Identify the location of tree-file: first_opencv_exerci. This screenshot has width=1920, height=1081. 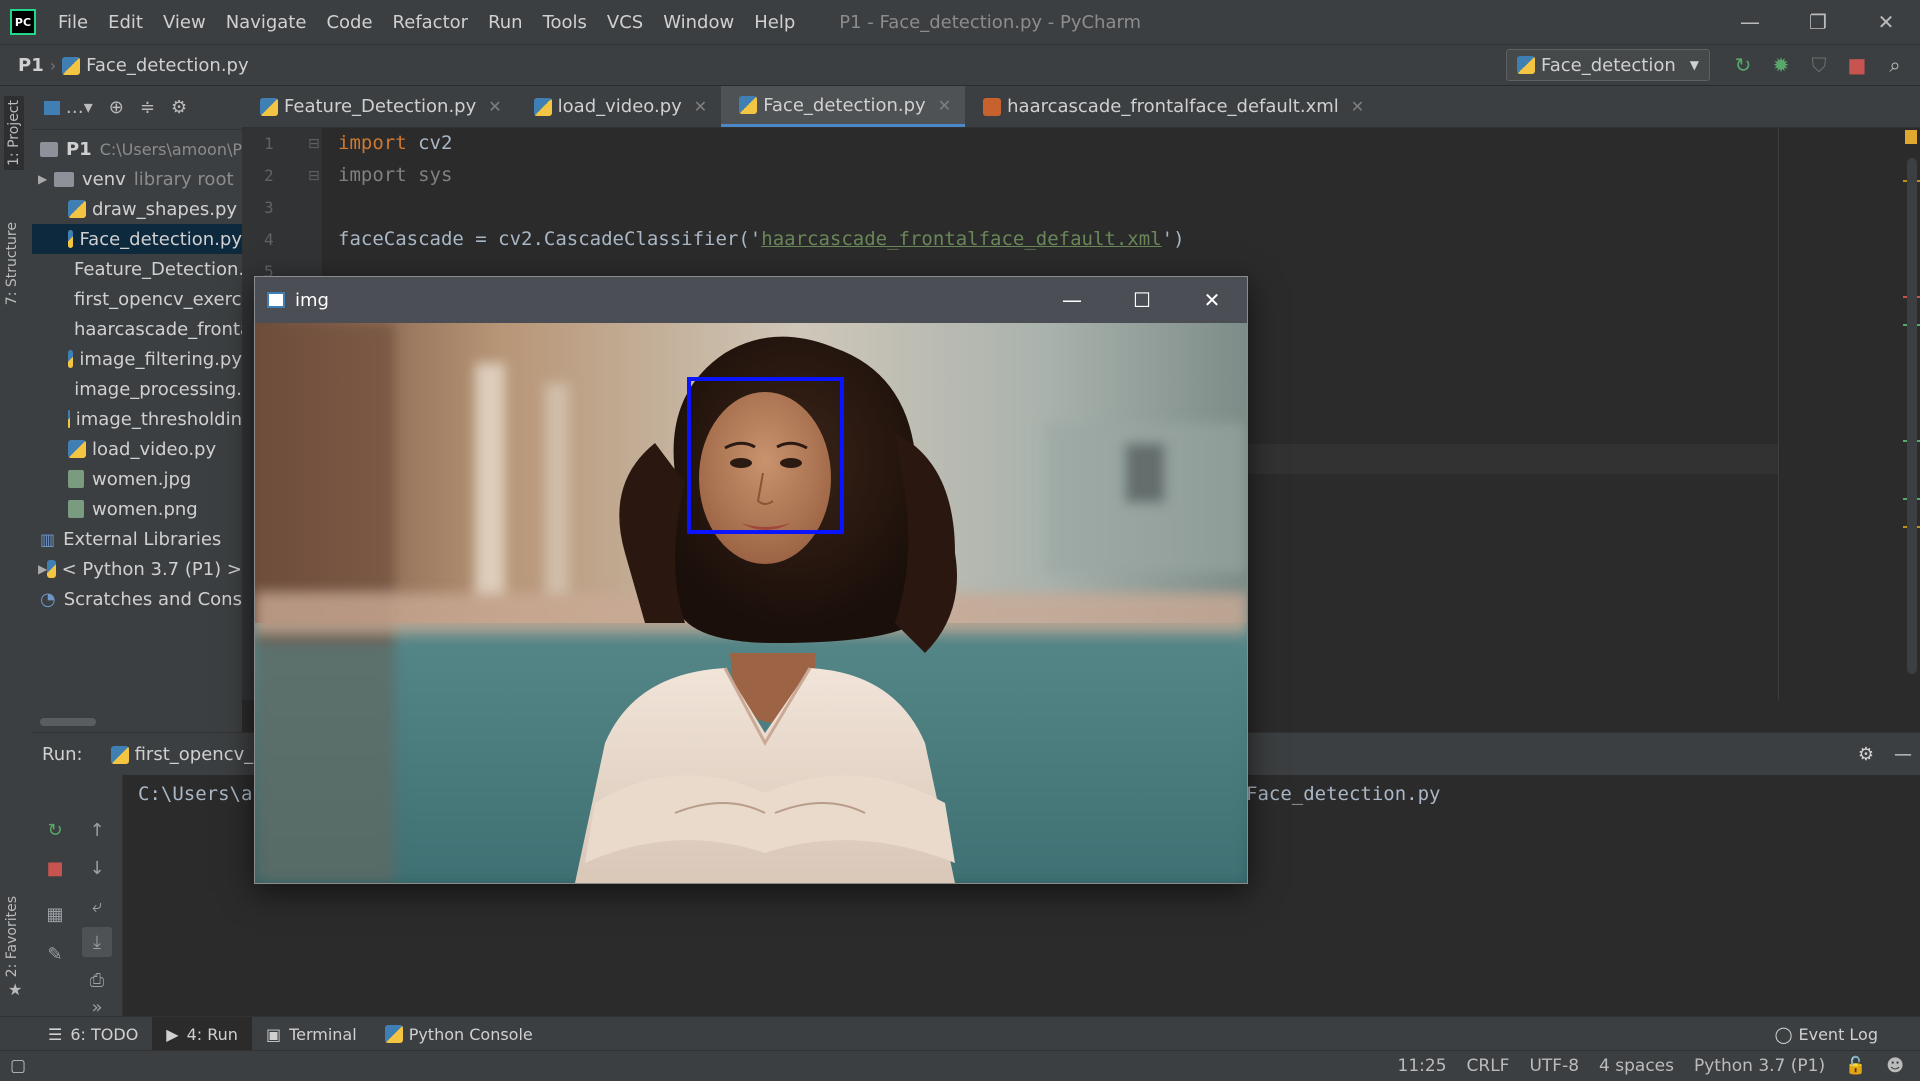
(137, 299).